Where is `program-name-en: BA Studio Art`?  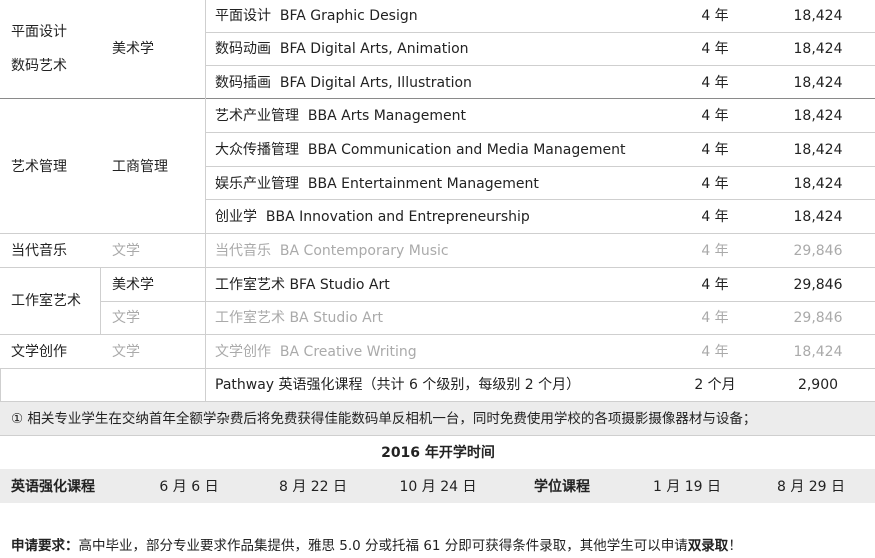 program-name-en: BA Studio Art is located at coordinates (336, 318).